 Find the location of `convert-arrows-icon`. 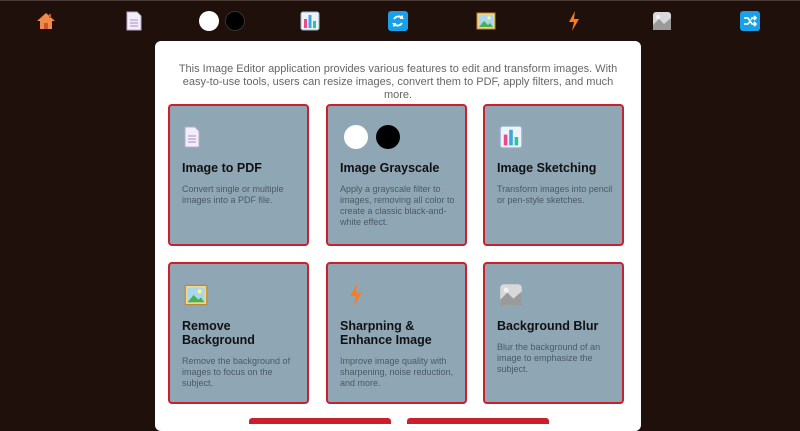

convert-arrows-icon is located at coordinates (398, 21).